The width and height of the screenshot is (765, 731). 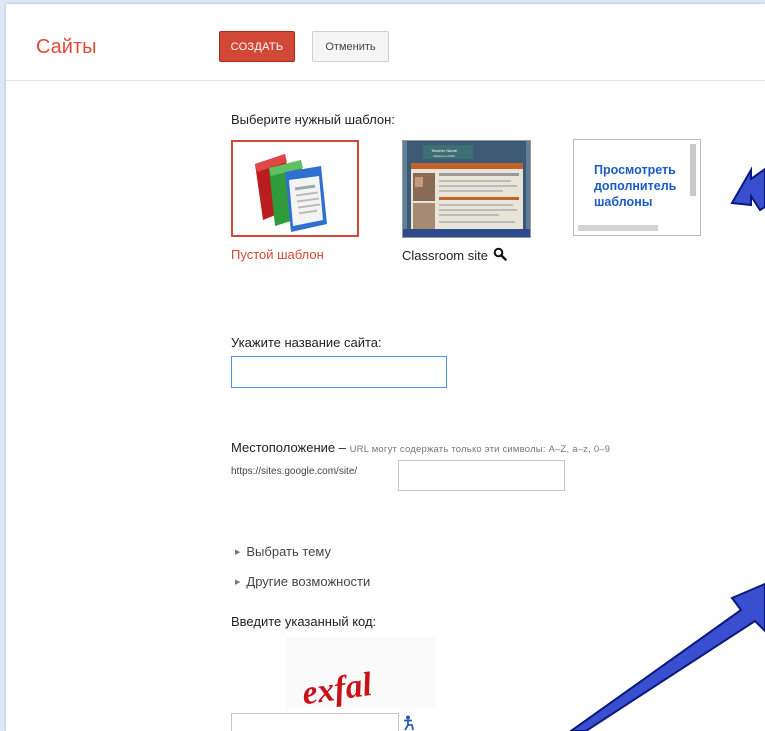 I want to click on more-options-toggle: ▶ Другие возможности, so click(x=302, y=581).